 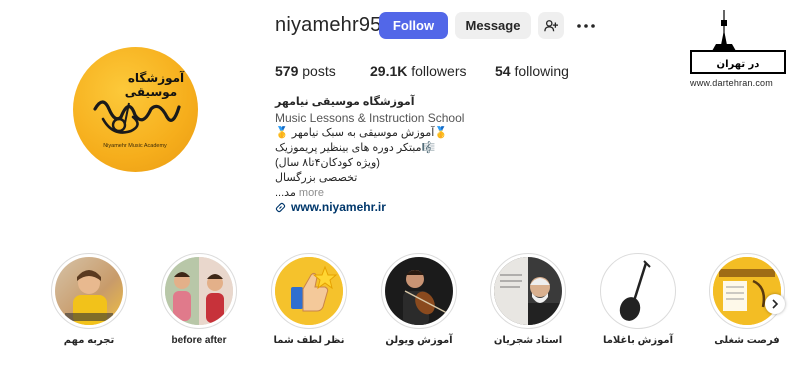 What do you see at coordinates (328, 25) in the screenshot?
I see `profile-username: niyamehr95` at bounding box center [328, 25].